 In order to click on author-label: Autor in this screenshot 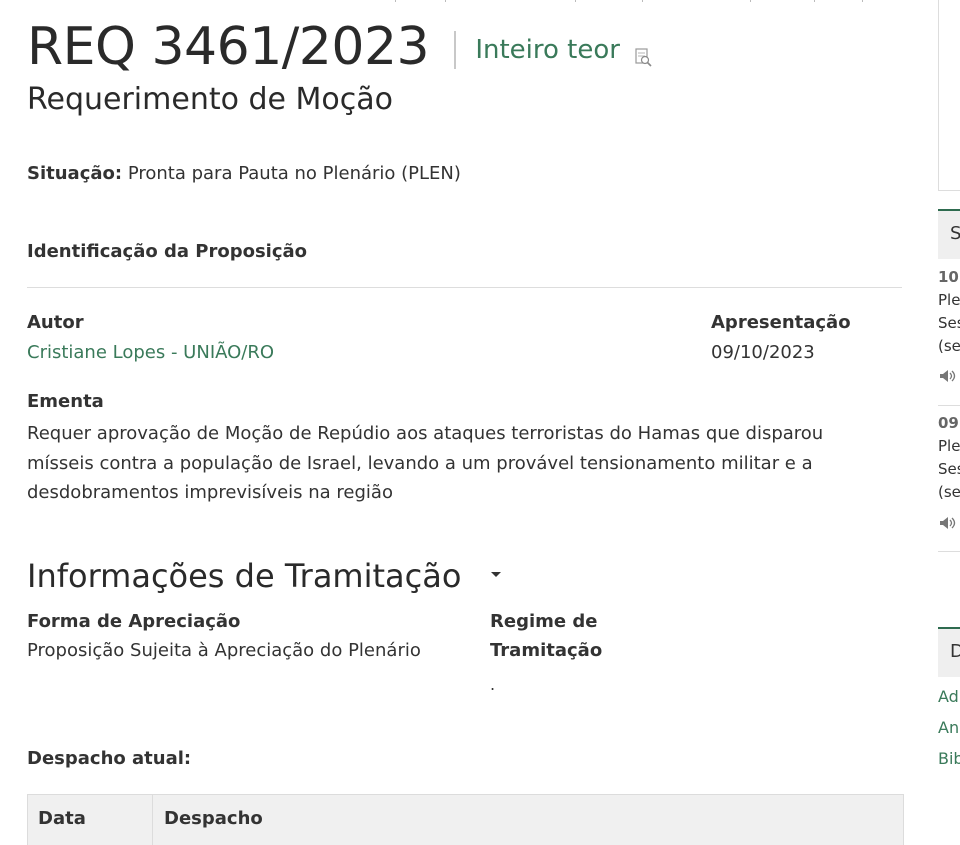, I will do `click(55, 322)`.